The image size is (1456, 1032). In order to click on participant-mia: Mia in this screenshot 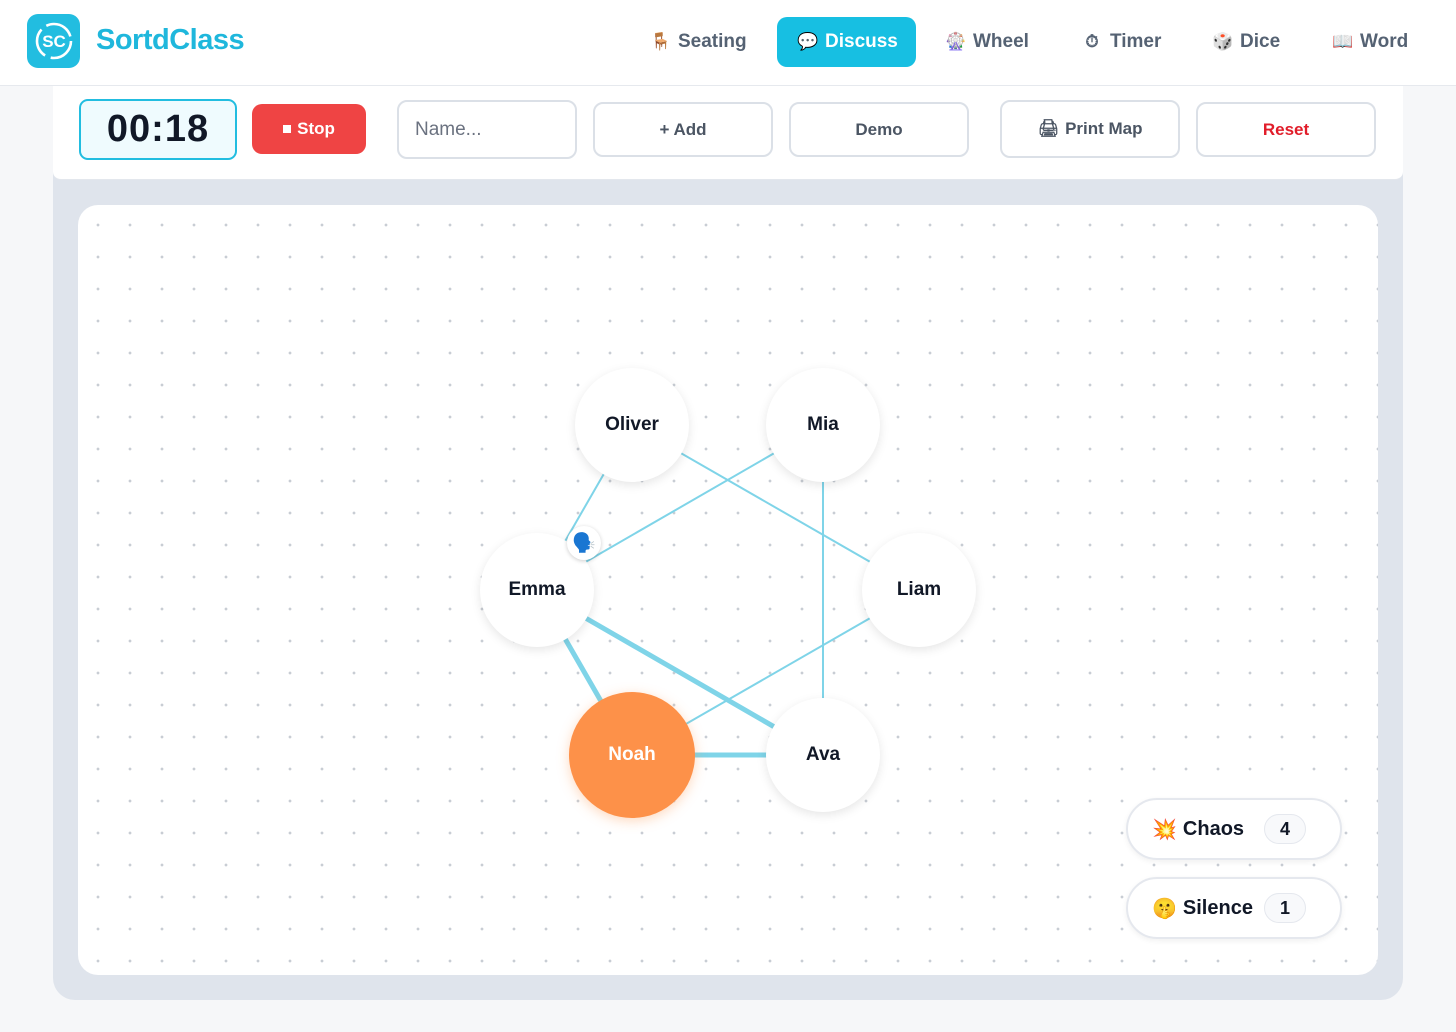, I will do `click(823, 425)`.